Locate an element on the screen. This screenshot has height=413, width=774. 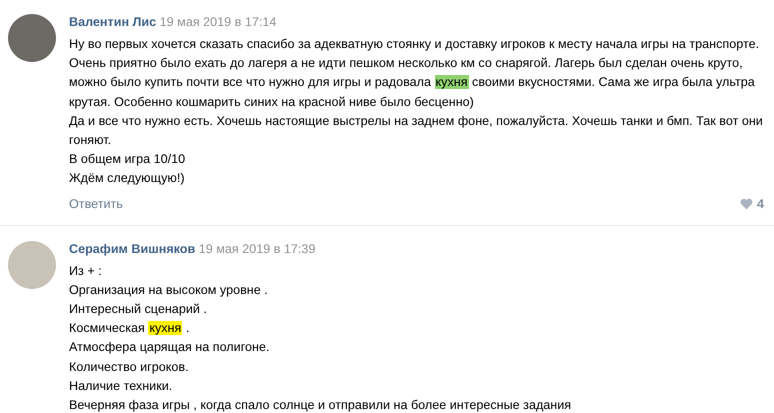
avatar-photo-placeholder is located at coordinates (32, 38).